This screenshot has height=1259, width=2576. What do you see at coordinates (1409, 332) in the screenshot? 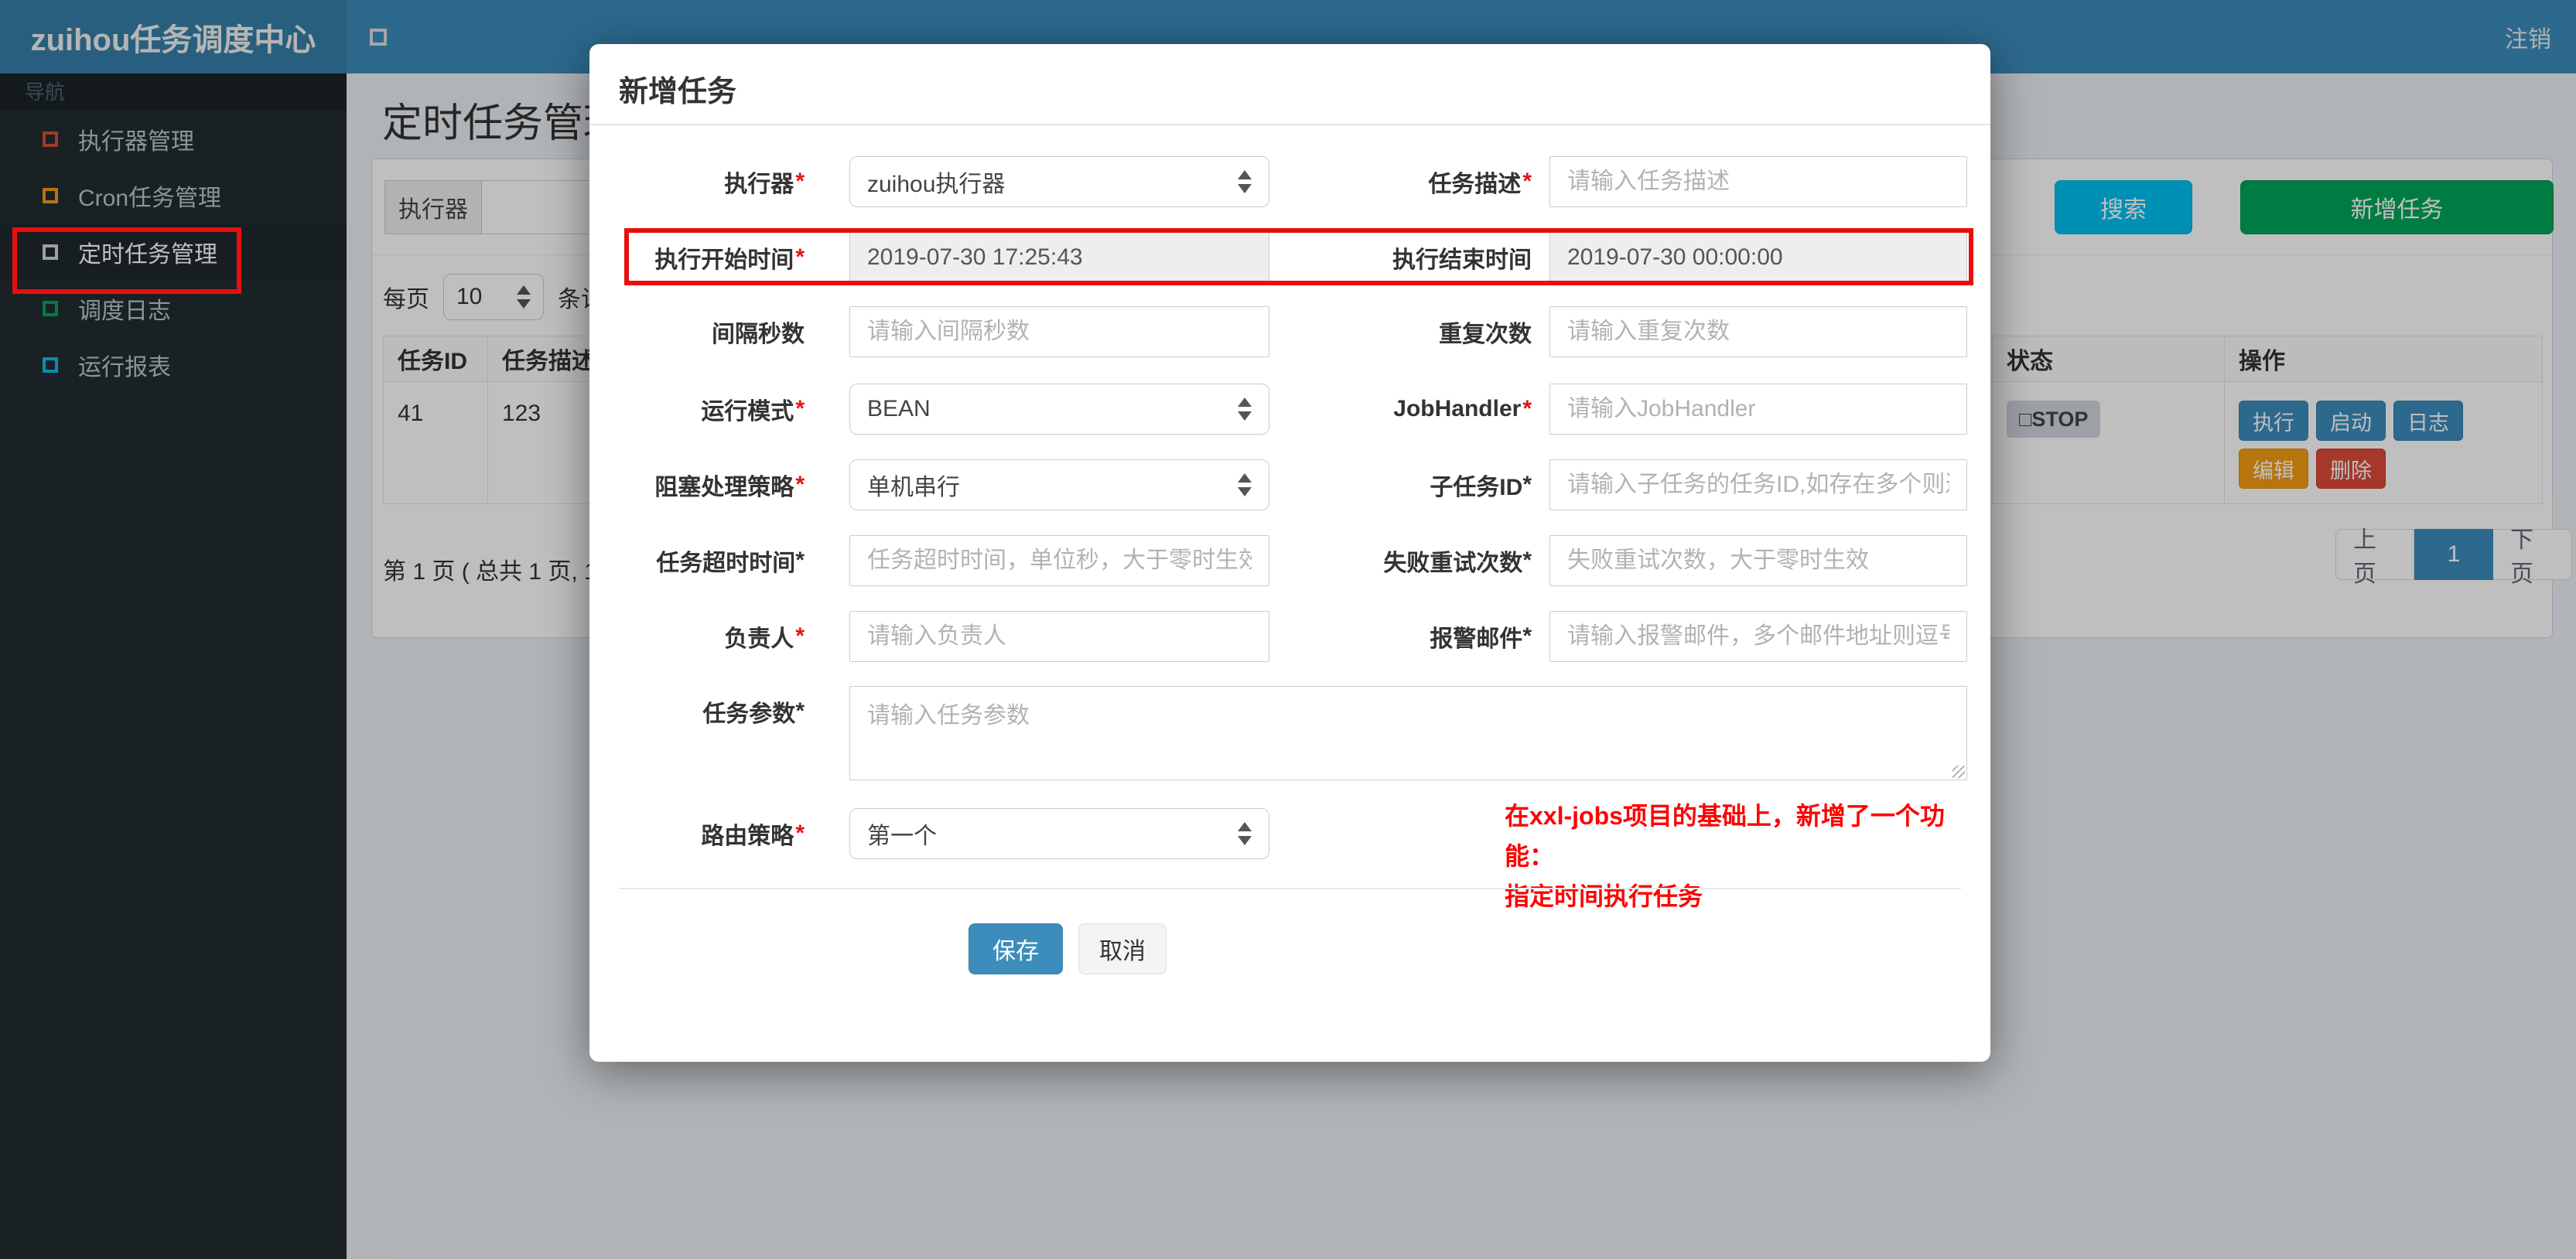
I see `field-label: 重复次数` at bounding box center [1409, 332].